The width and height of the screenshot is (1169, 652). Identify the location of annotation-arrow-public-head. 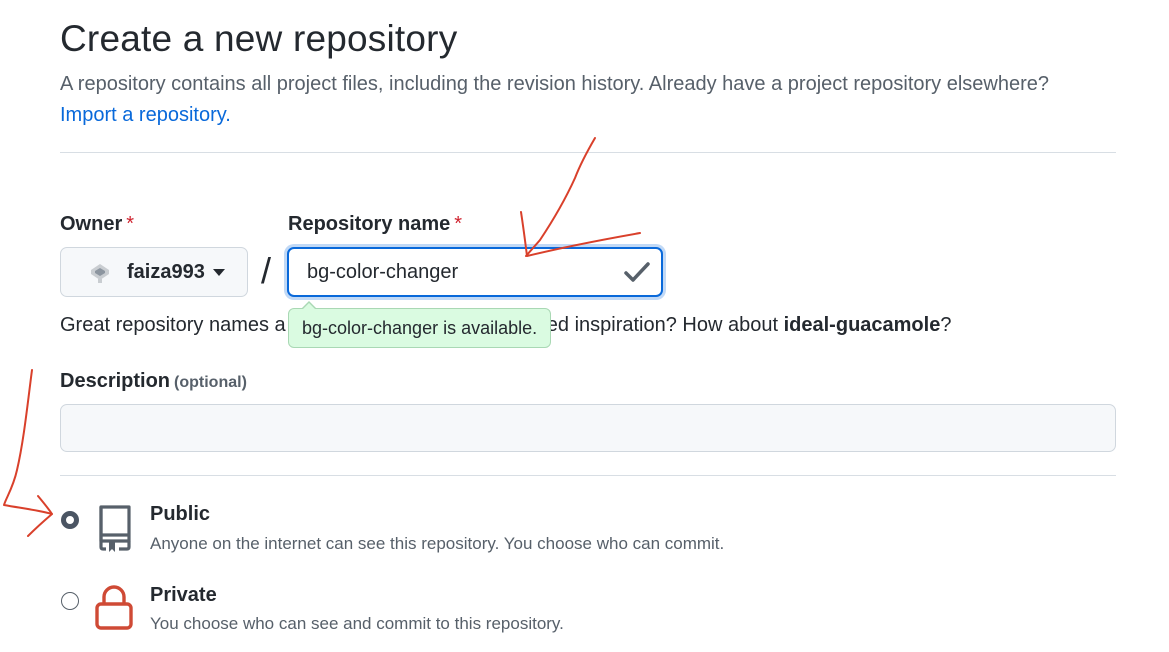
(40, 516).